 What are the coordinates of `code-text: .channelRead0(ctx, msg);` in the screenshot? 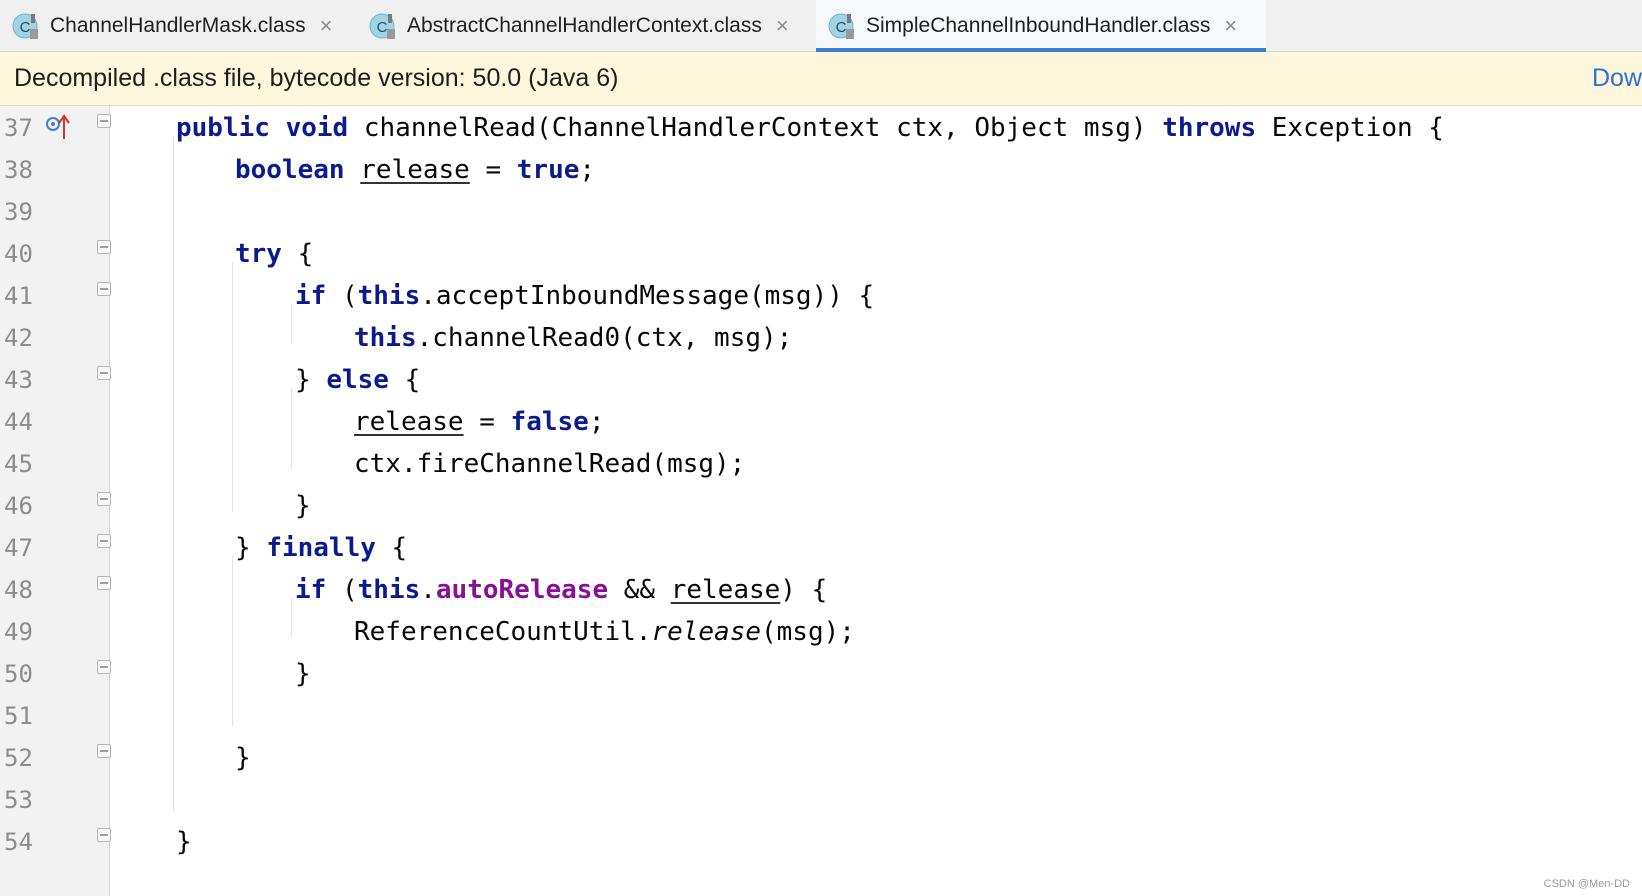 It's located at (604, 338).